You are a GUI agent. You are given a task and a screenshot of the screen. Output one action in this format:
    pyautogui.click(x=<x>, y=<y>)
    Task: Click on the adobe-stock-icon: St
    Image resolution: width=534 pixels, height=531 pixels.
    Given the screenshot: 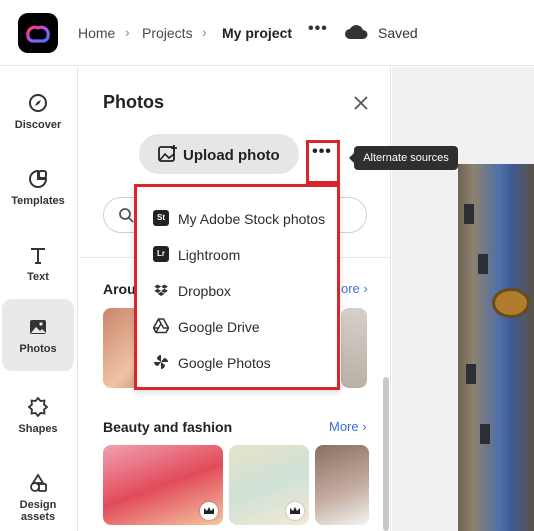 What is the action you would take?
    pyautogui.click(x=161, y=218)
    